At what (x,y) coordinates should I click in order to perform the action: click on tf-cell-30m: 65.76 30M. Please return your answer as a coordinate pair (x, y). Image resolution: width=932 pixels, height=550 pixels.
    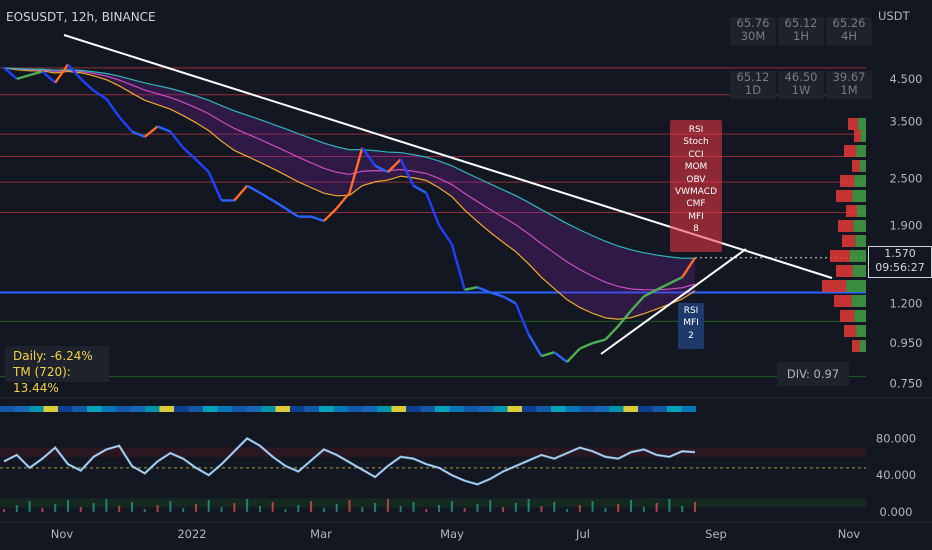
    Looking at the image, I should click on (753, 31).